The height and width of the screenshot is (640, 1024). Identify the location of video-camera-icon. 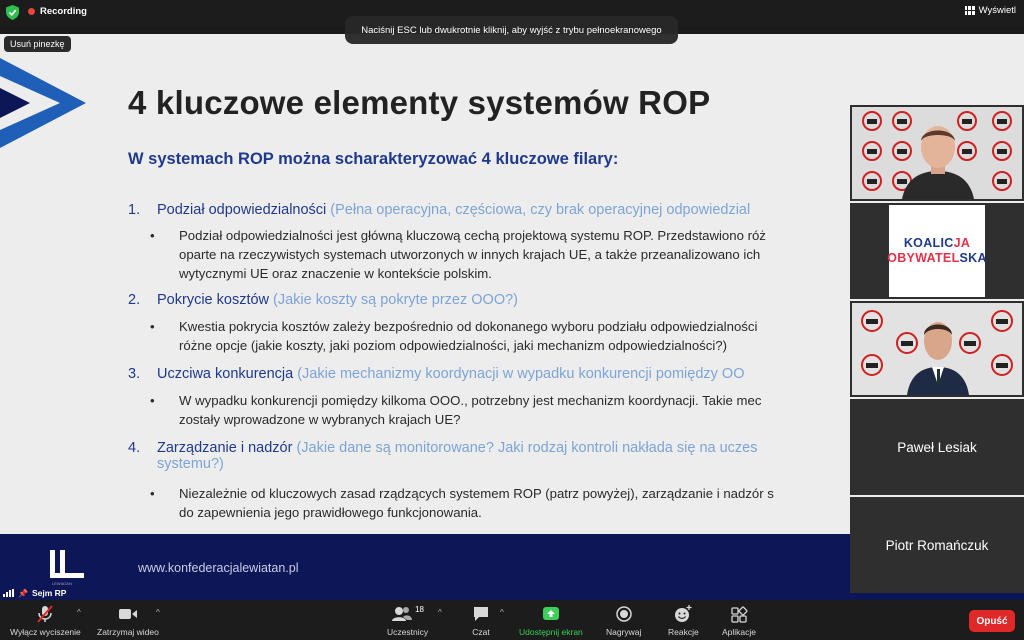
(127, 614).